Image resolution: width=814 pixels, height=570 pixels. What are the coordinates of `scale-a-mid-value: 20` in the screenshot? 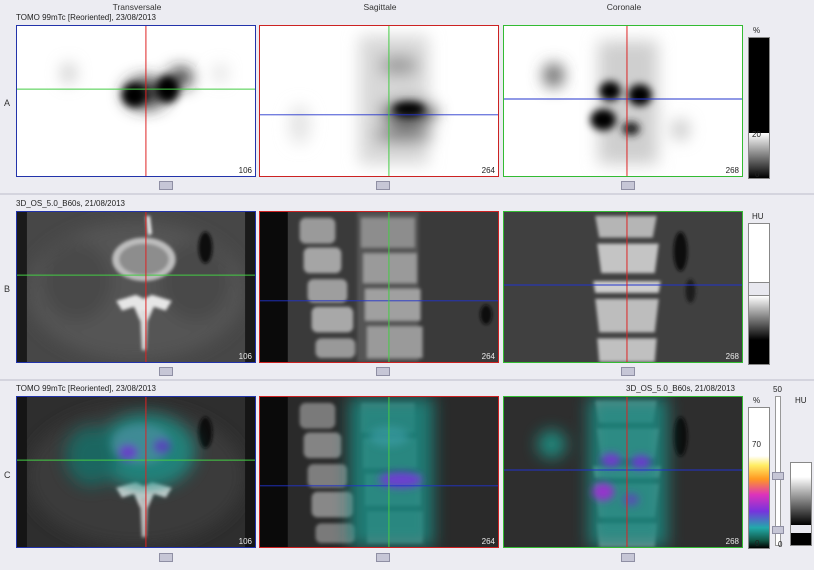 It's located at (756, 134).